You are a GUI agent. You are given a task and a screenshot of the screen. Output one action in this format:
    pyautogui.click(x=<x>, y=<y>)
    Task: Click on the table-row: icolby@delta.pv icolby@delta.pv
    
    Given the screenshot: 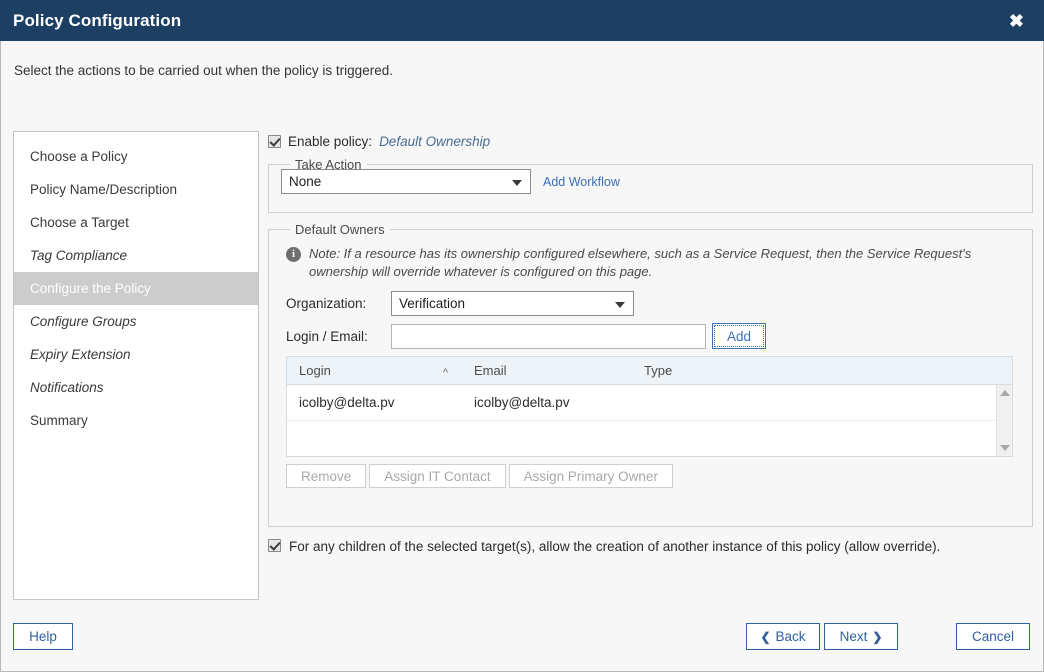 What is the action you would take?
    pyautogui.click(x=649, y=403)
    